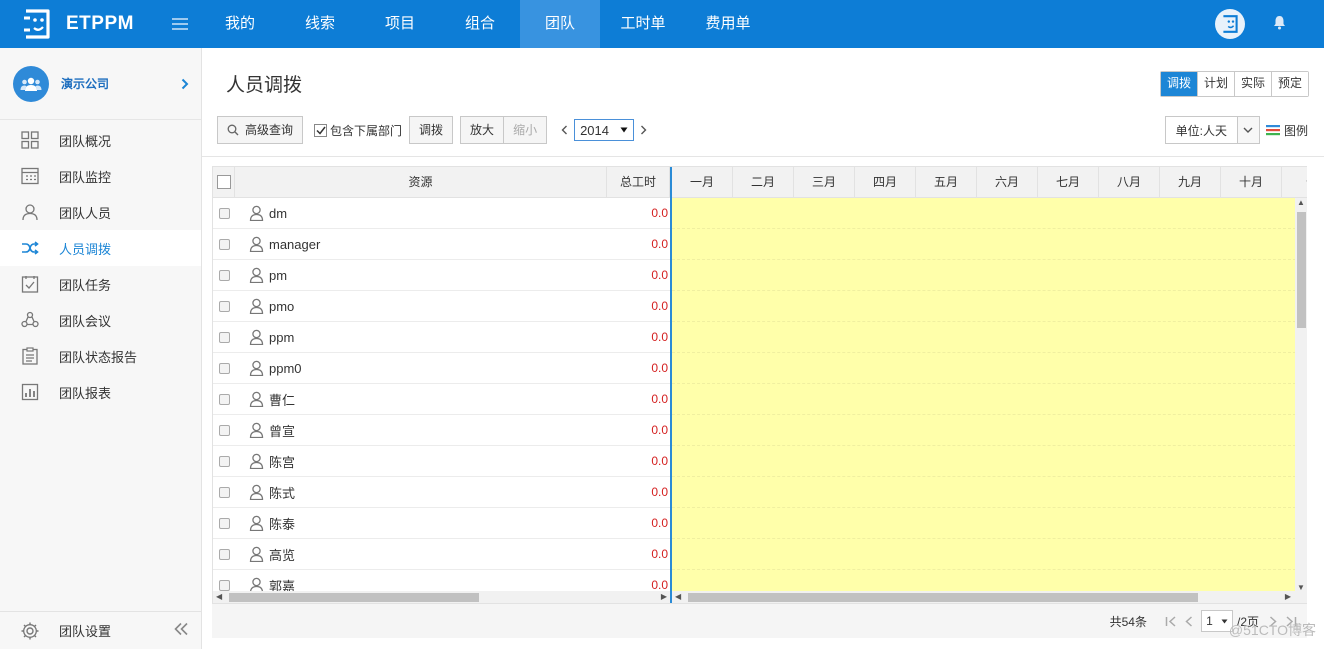  I want to click on prev-page-icon, so click(1189, 621).